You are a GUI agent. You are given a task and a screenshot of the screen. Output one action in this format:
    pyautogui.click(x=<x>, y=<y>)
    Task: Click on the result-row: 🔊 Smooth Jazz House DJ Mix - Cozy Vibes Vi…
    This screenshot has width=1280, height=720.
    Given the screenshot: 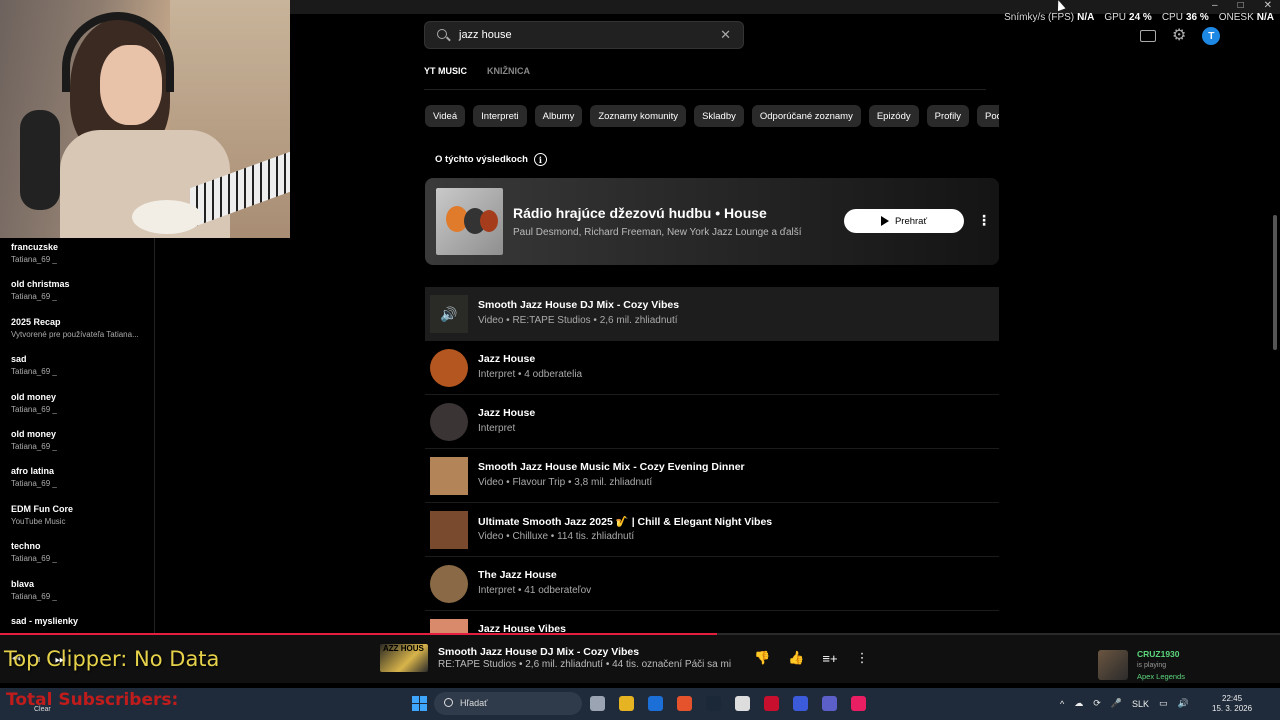 What is the action you would take?
    pyautogui.click(x=712, y=314)
    